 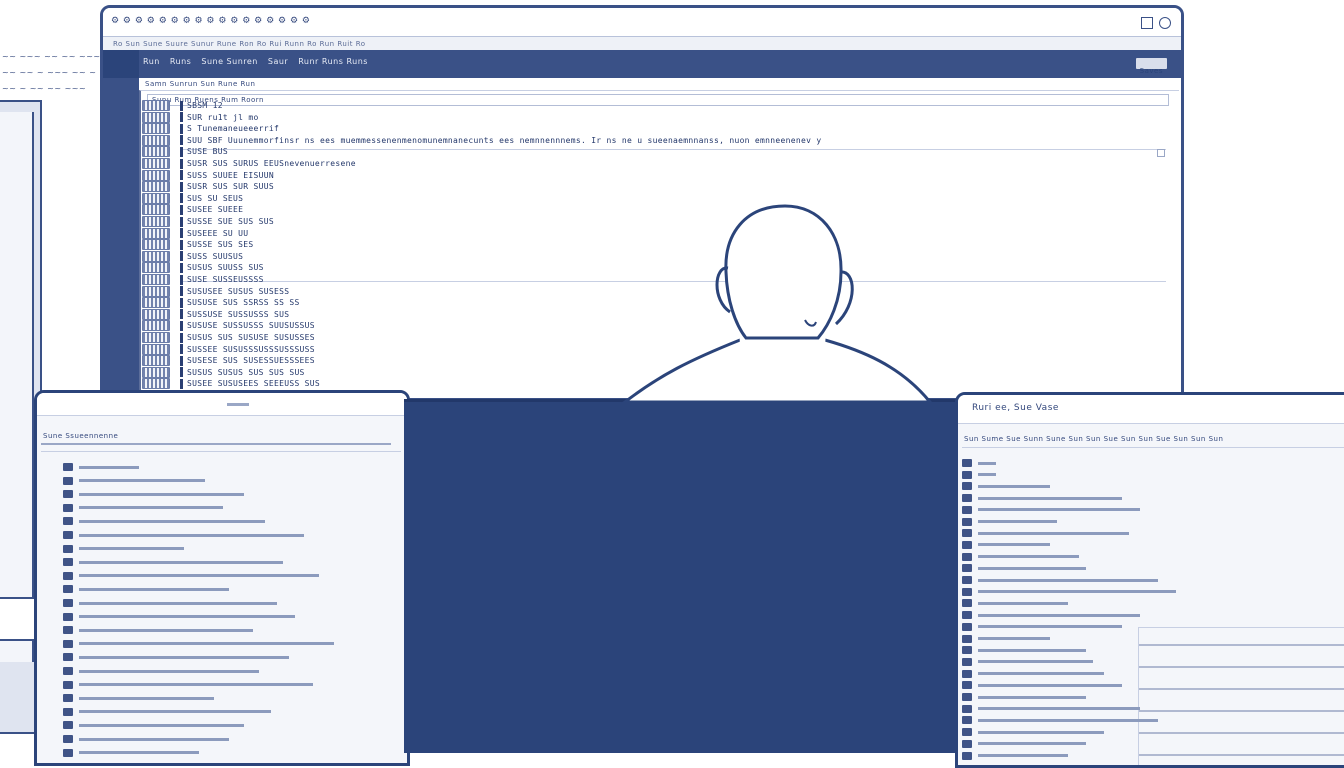 I want to click on code-line: SUSUS SUS SUSUSE SUSUSSES, so click(x=228, y=337).